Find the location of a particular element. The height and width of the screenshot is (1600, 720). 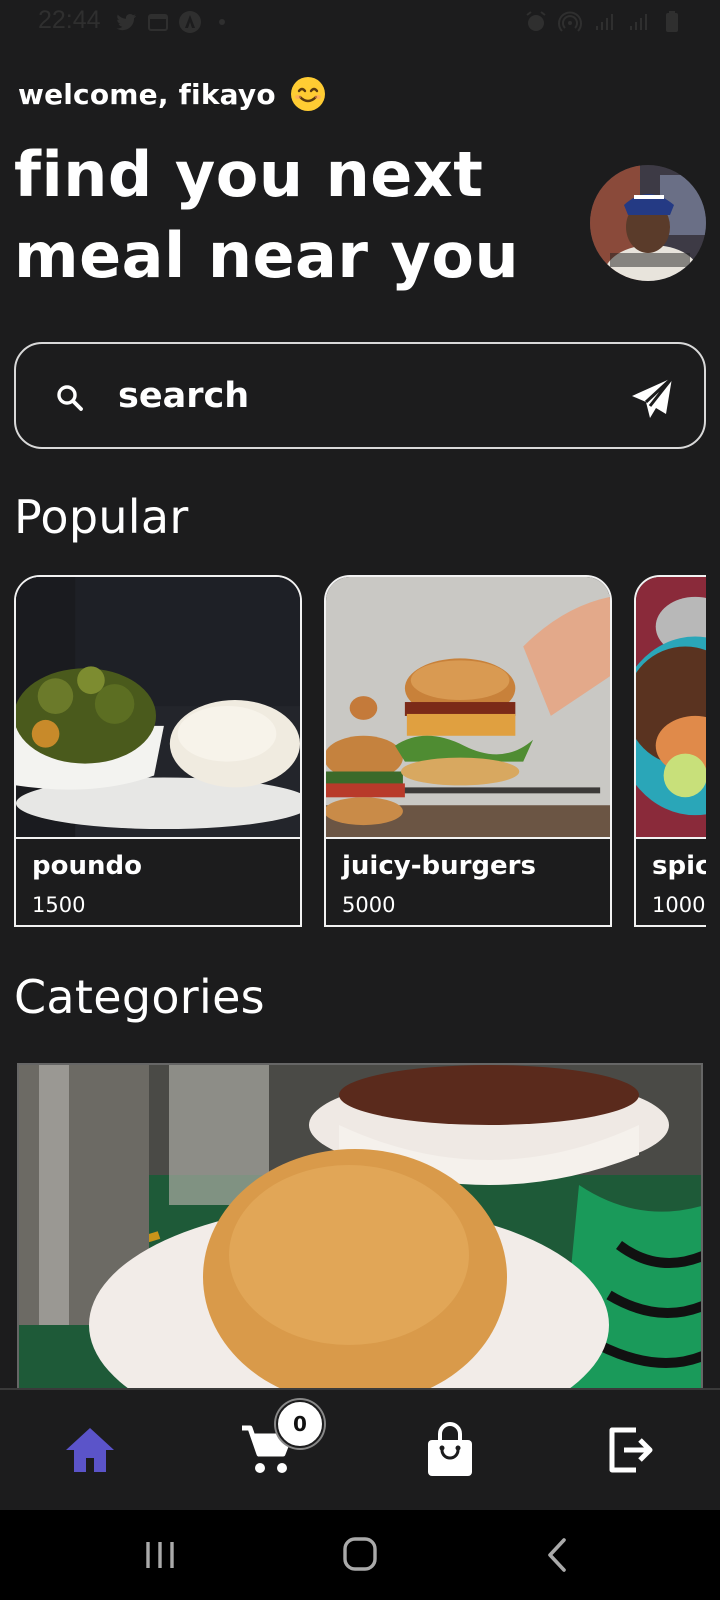

food-image-juicy-burgers is located at coordinates (468, 708).